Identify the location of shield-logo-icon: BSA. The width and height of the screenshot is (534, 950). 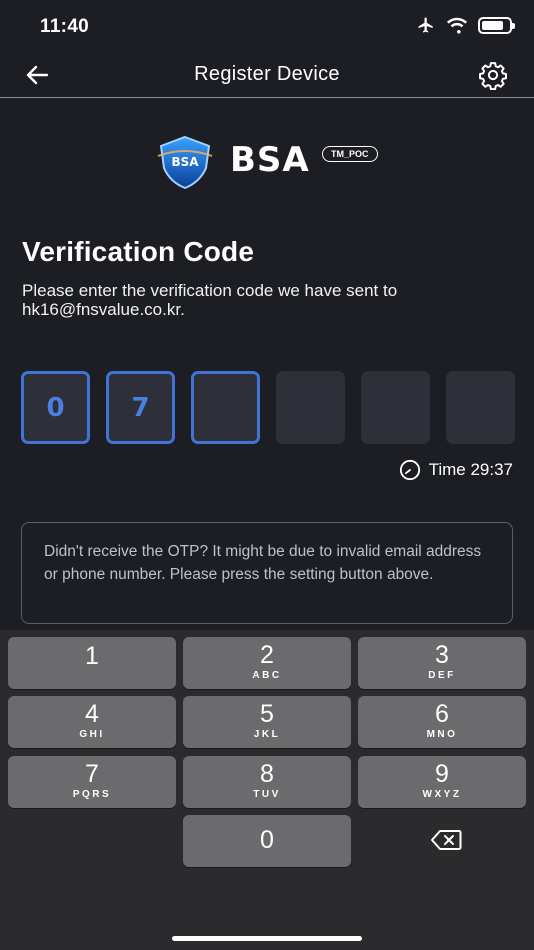
(185, 162).